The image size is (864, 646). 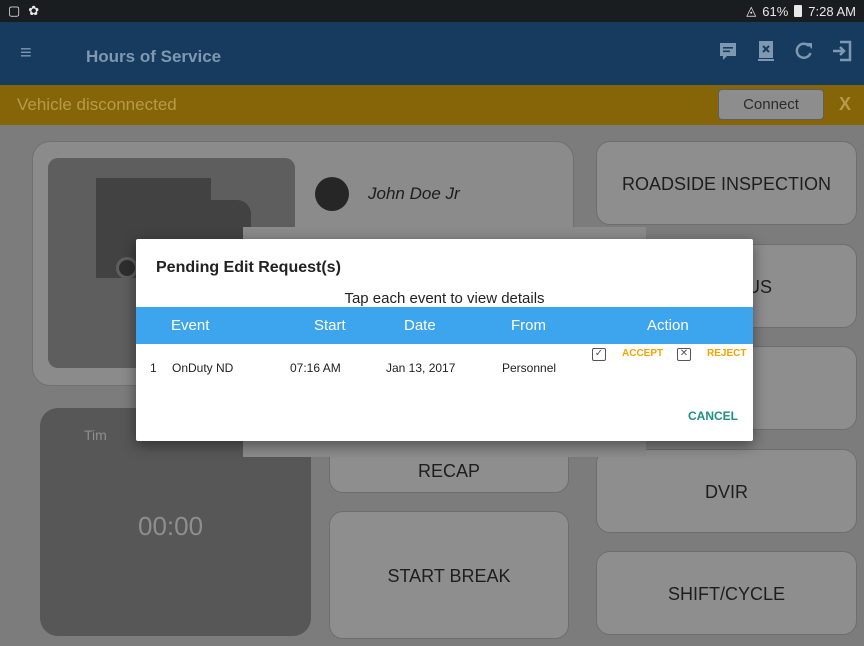 I want to click on vehicle-warning-bar: Vehicle disconnected Connect X, so click(x=432, y=105).